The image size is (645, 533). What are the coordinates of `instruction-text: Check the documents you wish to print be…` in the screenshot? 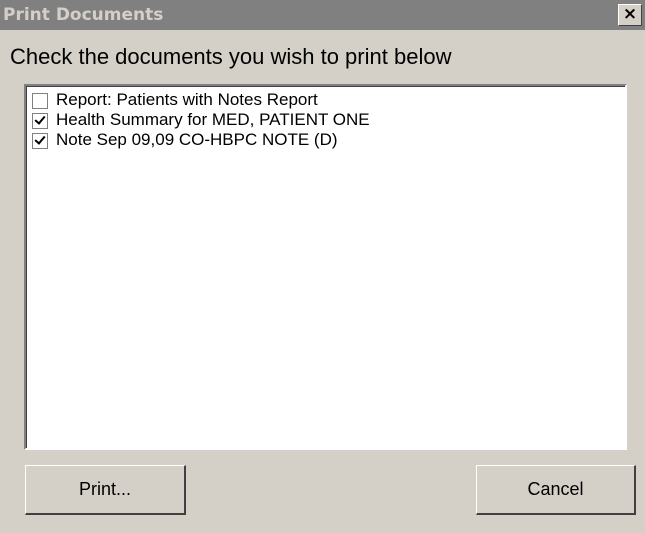 It's located at (231, 56).